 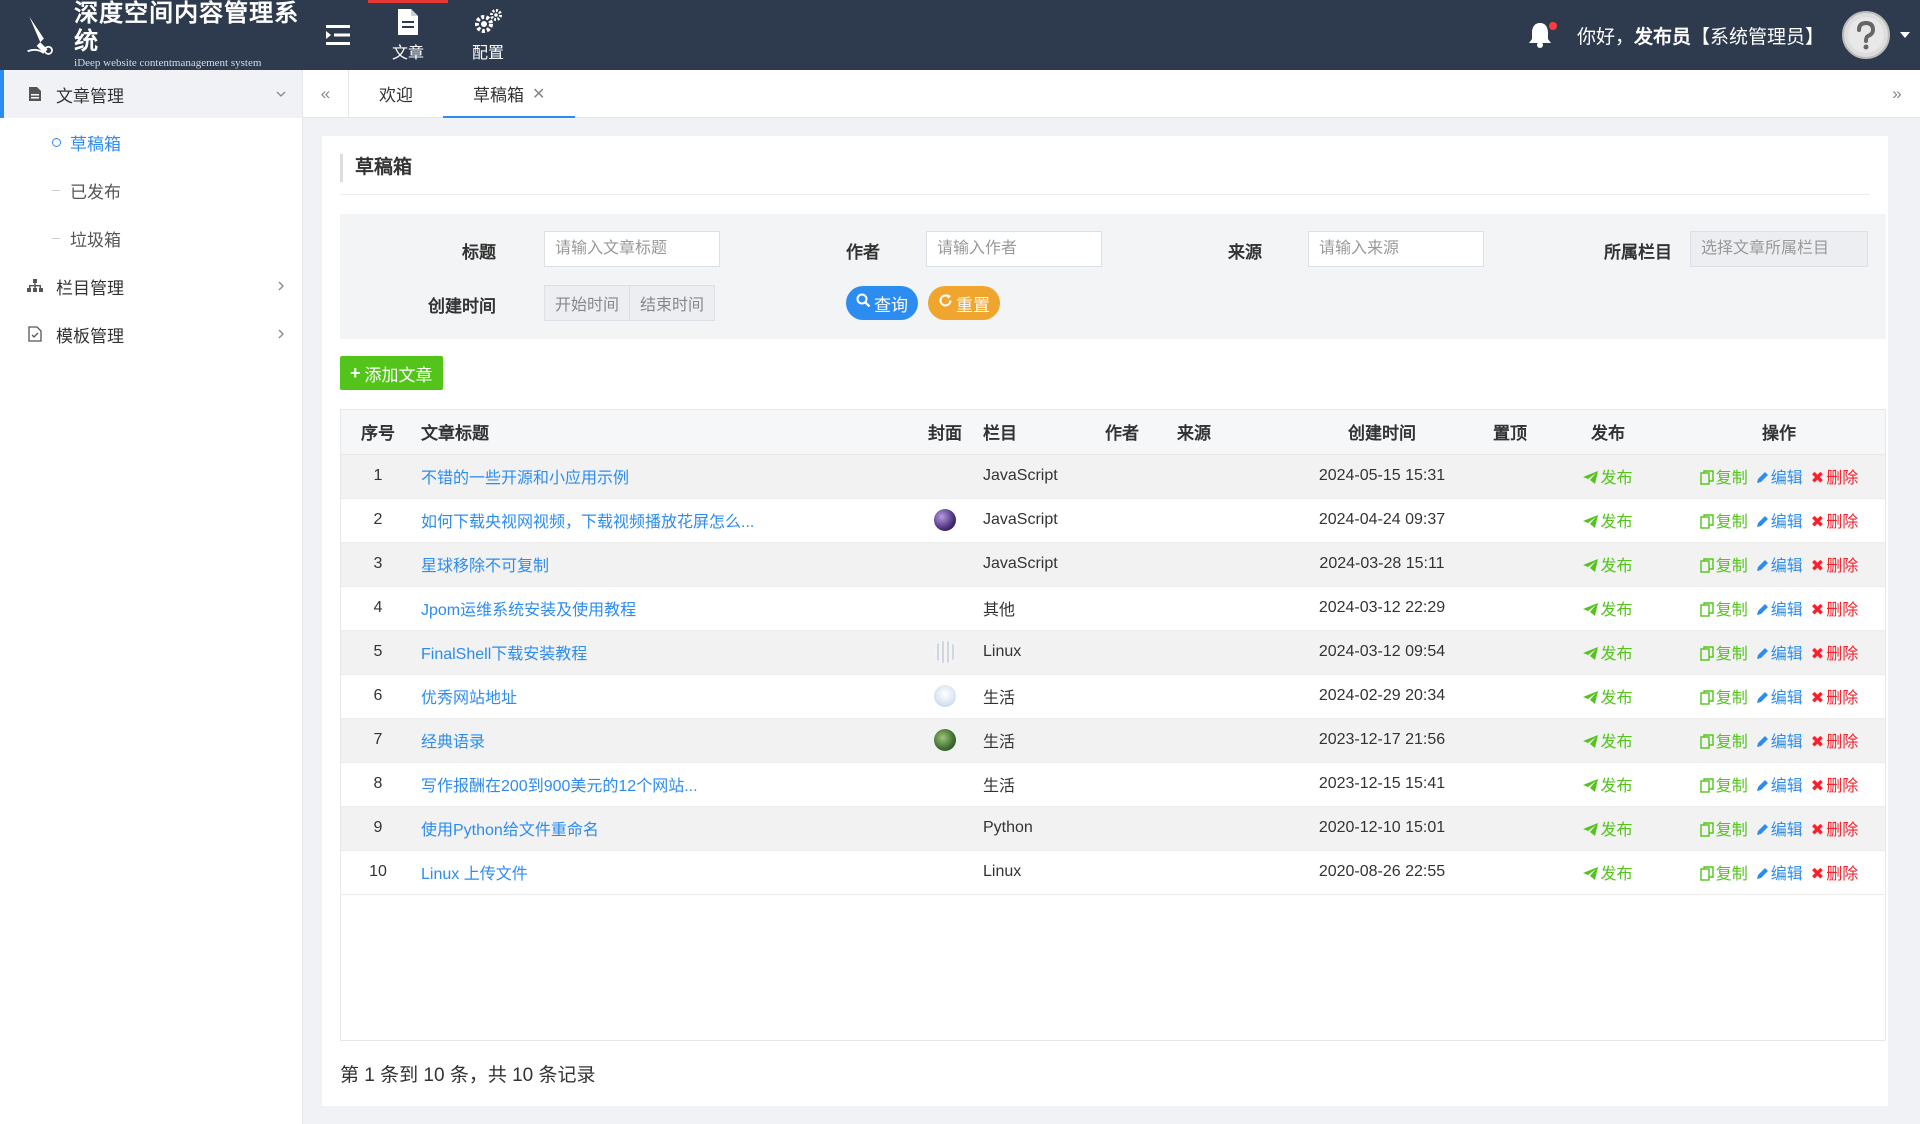 I want to click on row-index: 8, so click(x=378, y=784).